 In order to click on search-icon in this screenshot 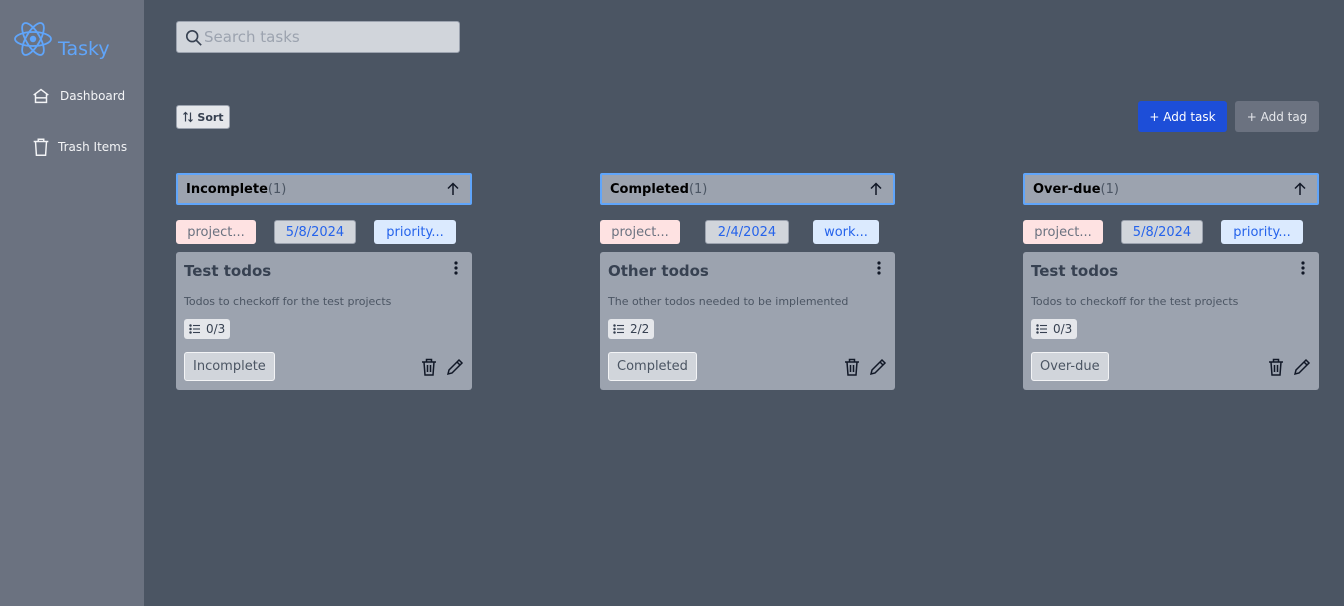, I will do `click(193, 37)`.